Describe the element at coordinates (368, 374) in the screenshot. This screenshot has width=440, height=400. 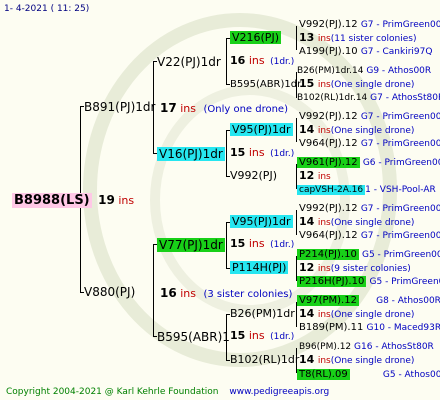
I see `gen4-node: T8(RL).09 G5 - Athos00R` at that location.